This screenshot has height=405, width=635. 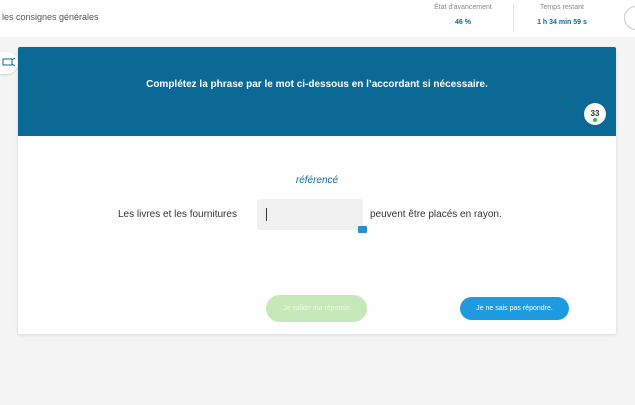 I want to click on side-tab-button, so click(x=9, y=63).